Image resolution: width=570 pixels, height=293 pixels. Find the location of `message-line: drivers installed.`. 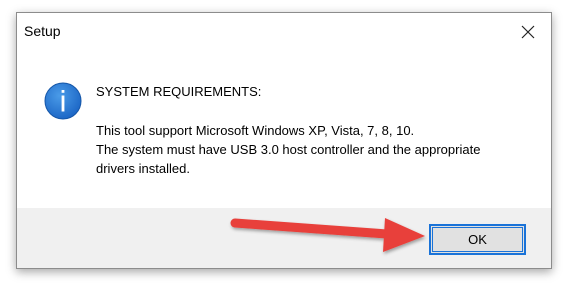

message-line: drivers installed. is located at coordinates (143, 168).